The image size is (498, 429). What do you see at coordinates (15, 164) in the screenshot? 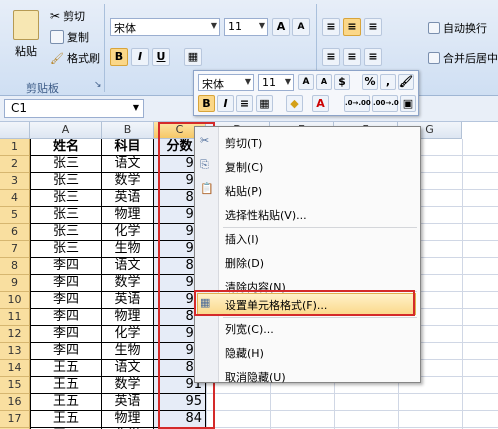
I see `row-header: 2` at bounding box center [15, 164].